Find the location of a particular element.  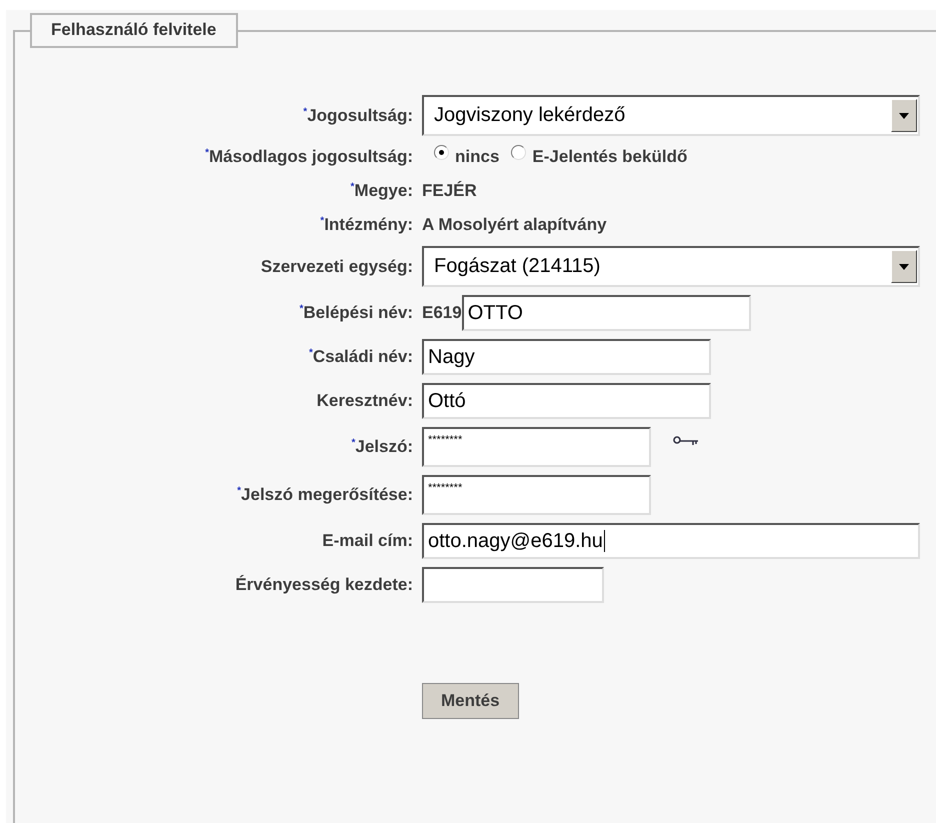

dropdown: Fogászat (214115) is located at coordinates (671, 266).